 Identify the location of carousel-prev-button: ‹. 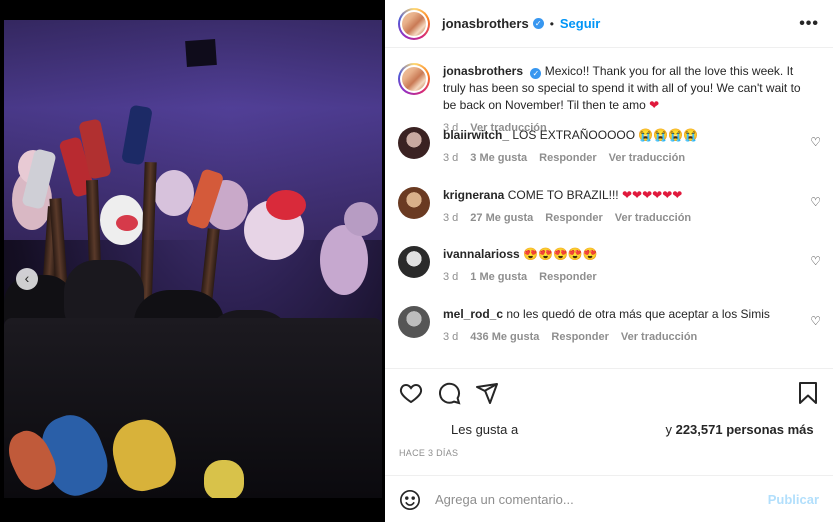
(27, 279).